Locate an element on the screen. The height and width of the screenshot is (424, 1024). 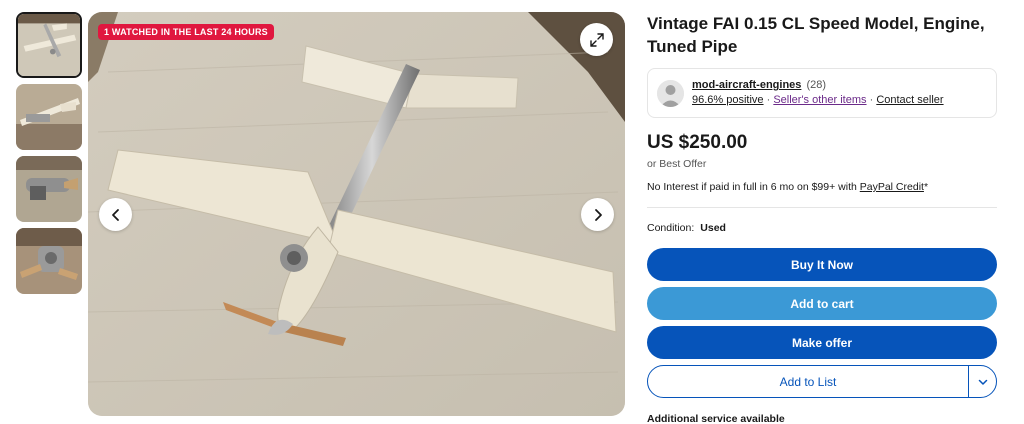
add-to-list-group: Add to List is located at coordinates (822, 381).